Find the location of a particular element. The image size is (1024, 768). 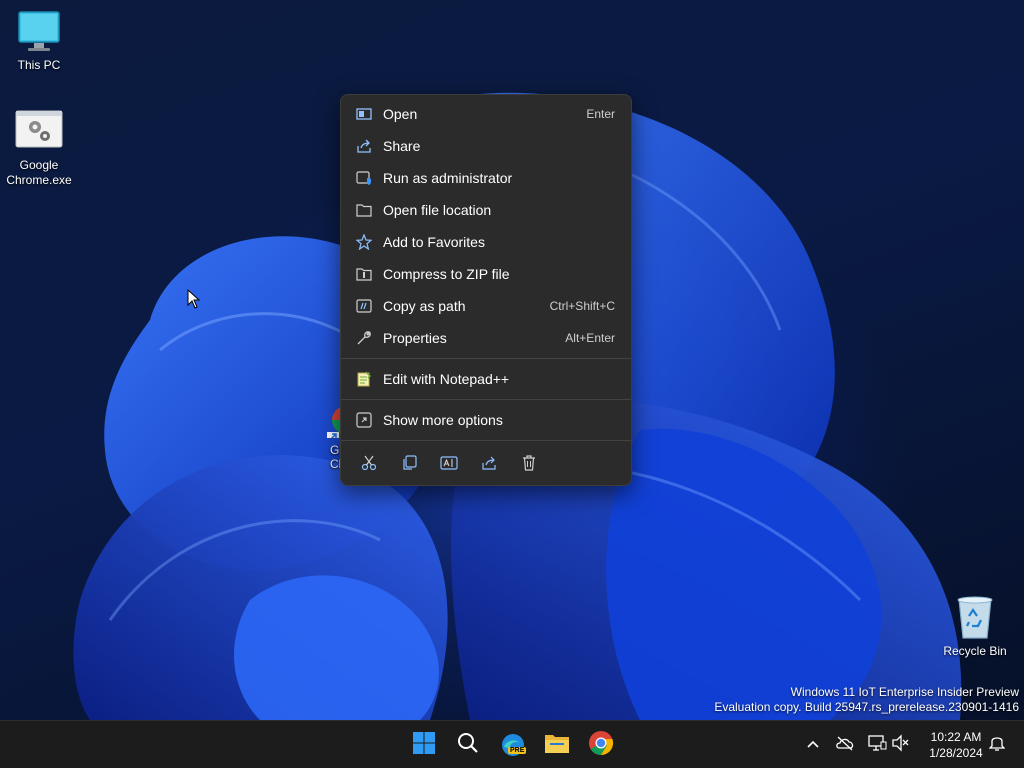

share-button is located at coordinates (489, 465).